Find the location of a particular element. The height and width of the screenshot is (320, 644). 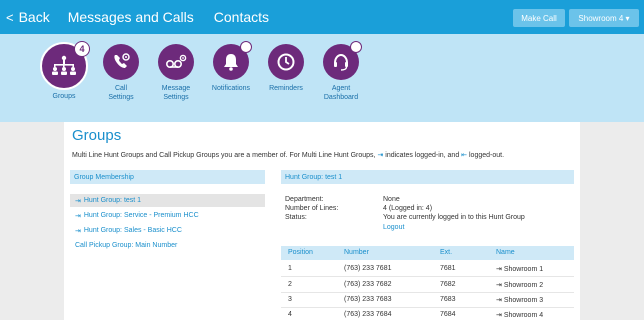

tile-reminders: Reminders is located at coordinates (286, 68).